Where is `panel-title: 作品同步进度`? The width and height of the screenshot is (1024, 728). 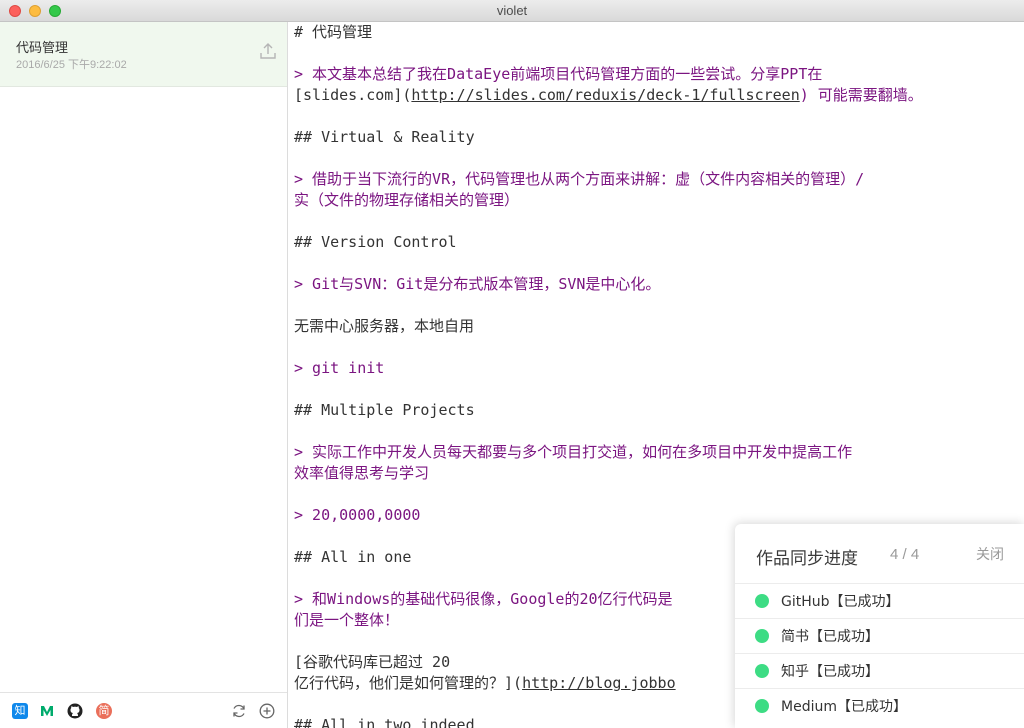
panel-title: 作品同步进度 is located at coordinates (807, 559).